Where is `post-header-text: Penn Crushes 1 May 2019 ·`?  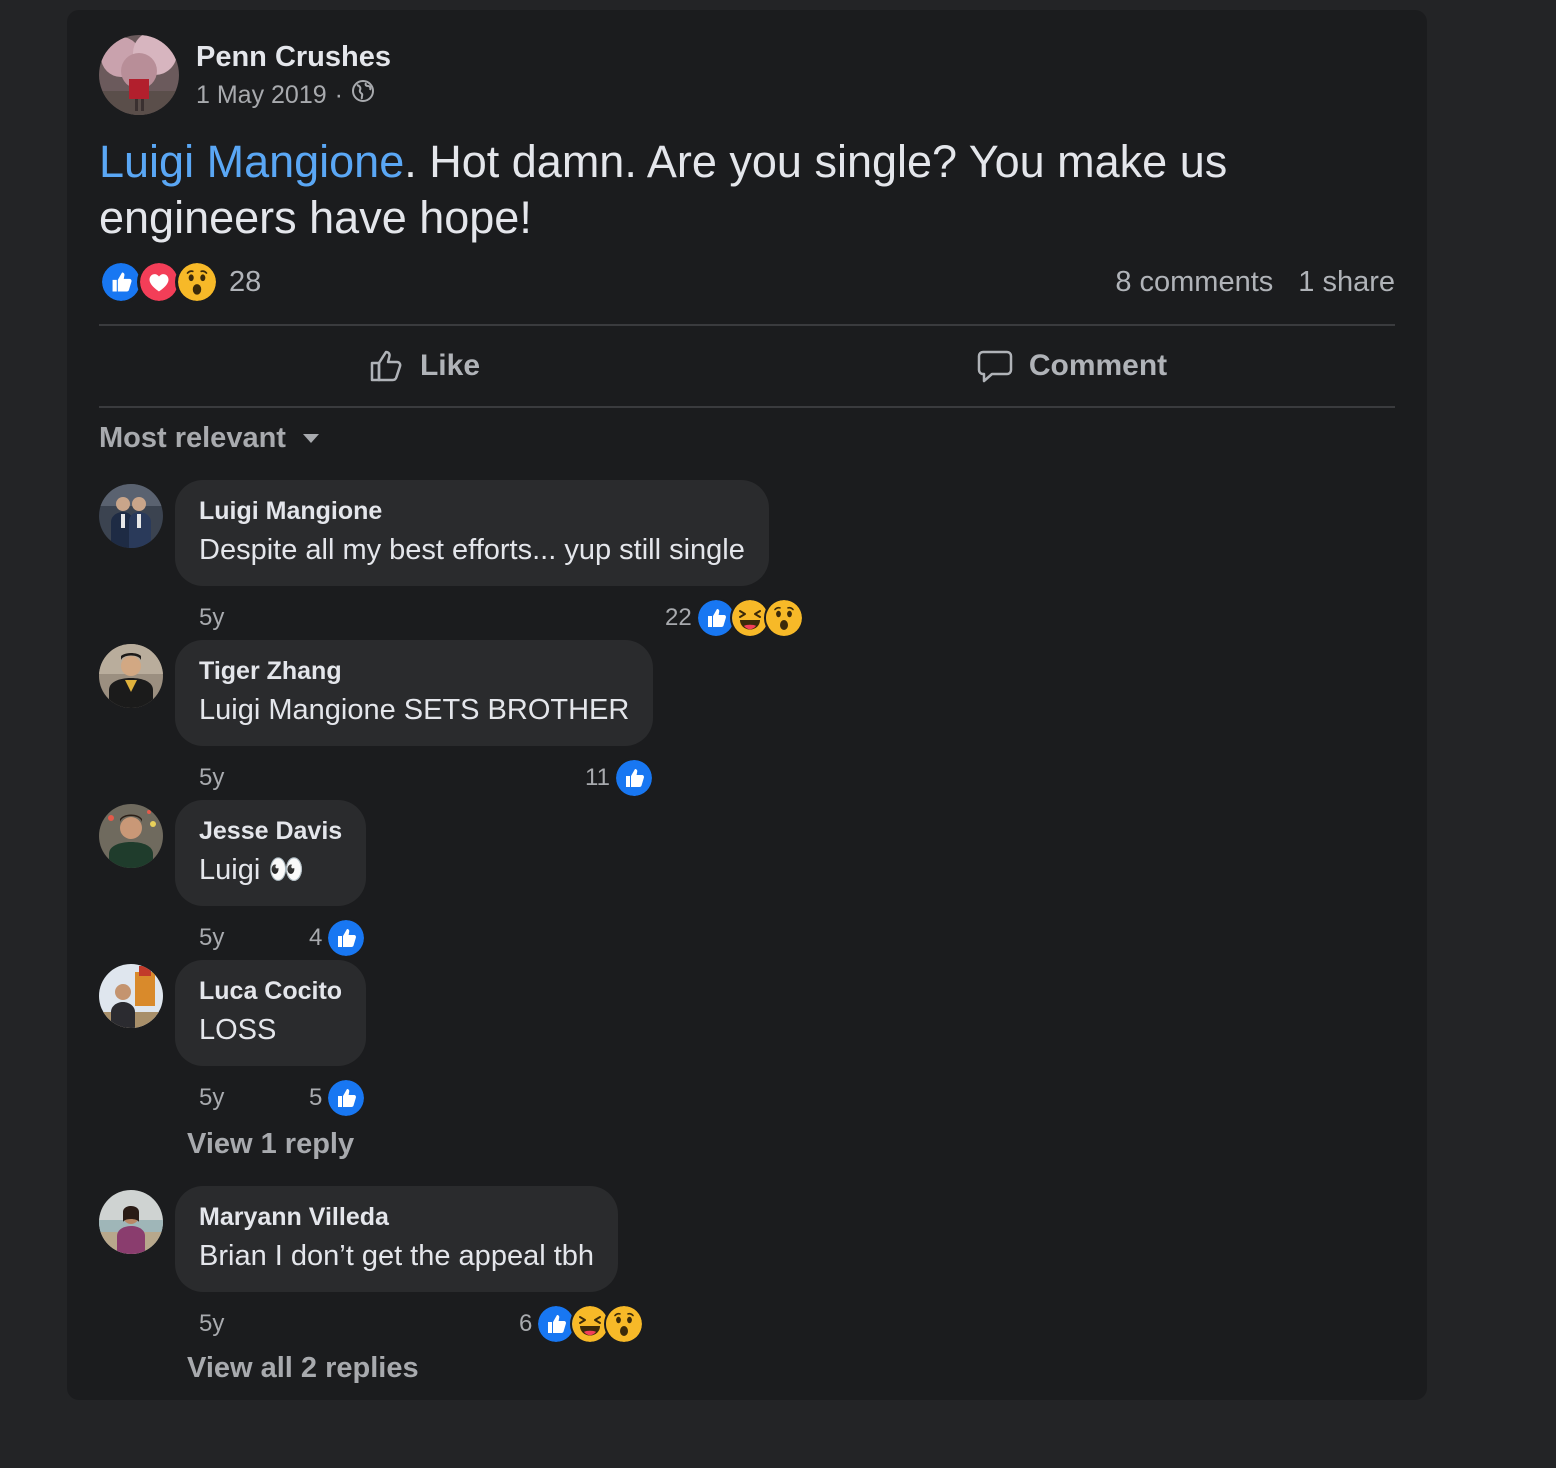
post-header-text: Penn Crushes 1 May 2019 · is located at coordinates (293, 75).